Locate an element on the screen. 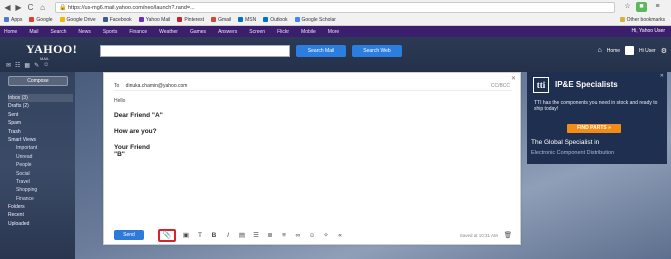 This screenshot has width=671, height=259. messenger-icon: ☺ is located at coordinates (46, 65).